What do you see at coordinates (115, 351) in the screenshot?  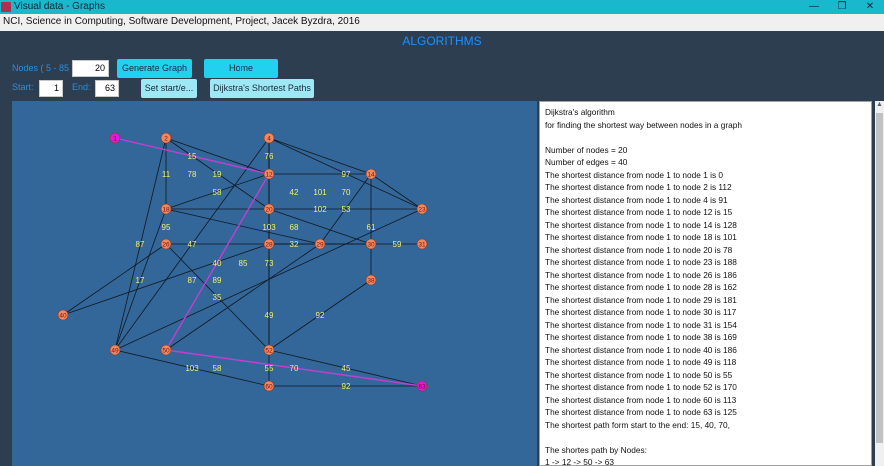 I see `graph-node-label: 49` at bounding box center [115, 351].